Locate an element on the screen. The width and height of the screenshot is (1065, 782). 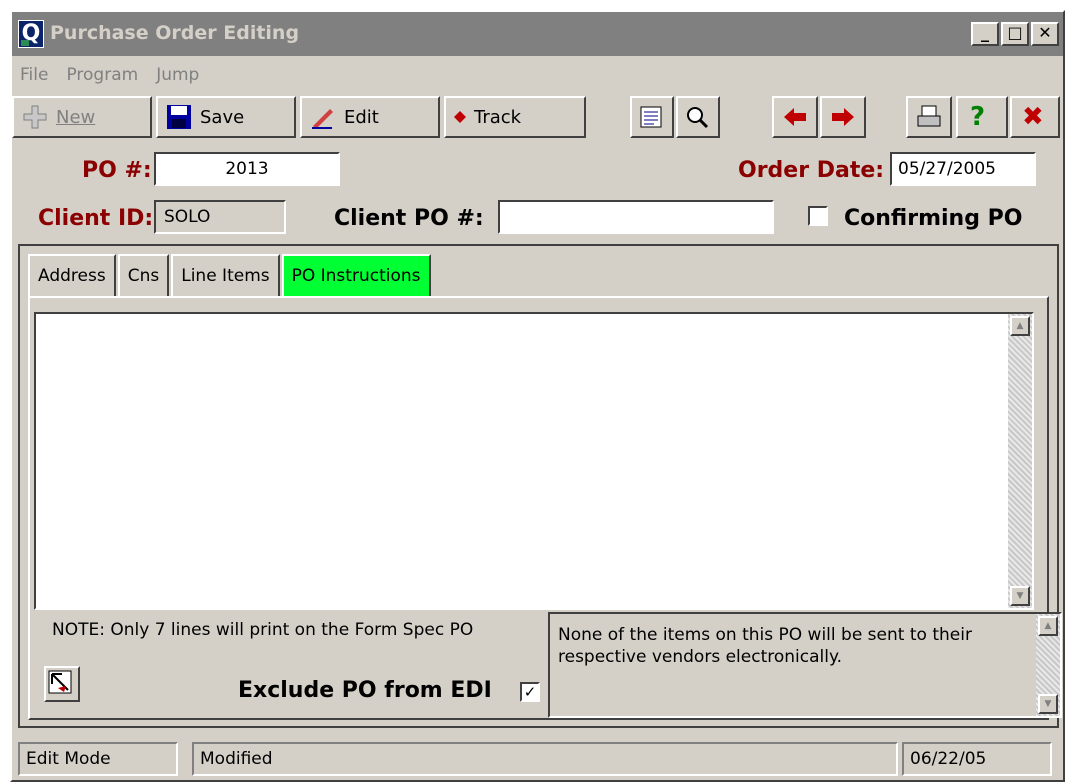
previous-record-button is located at coordinates (795, 117).